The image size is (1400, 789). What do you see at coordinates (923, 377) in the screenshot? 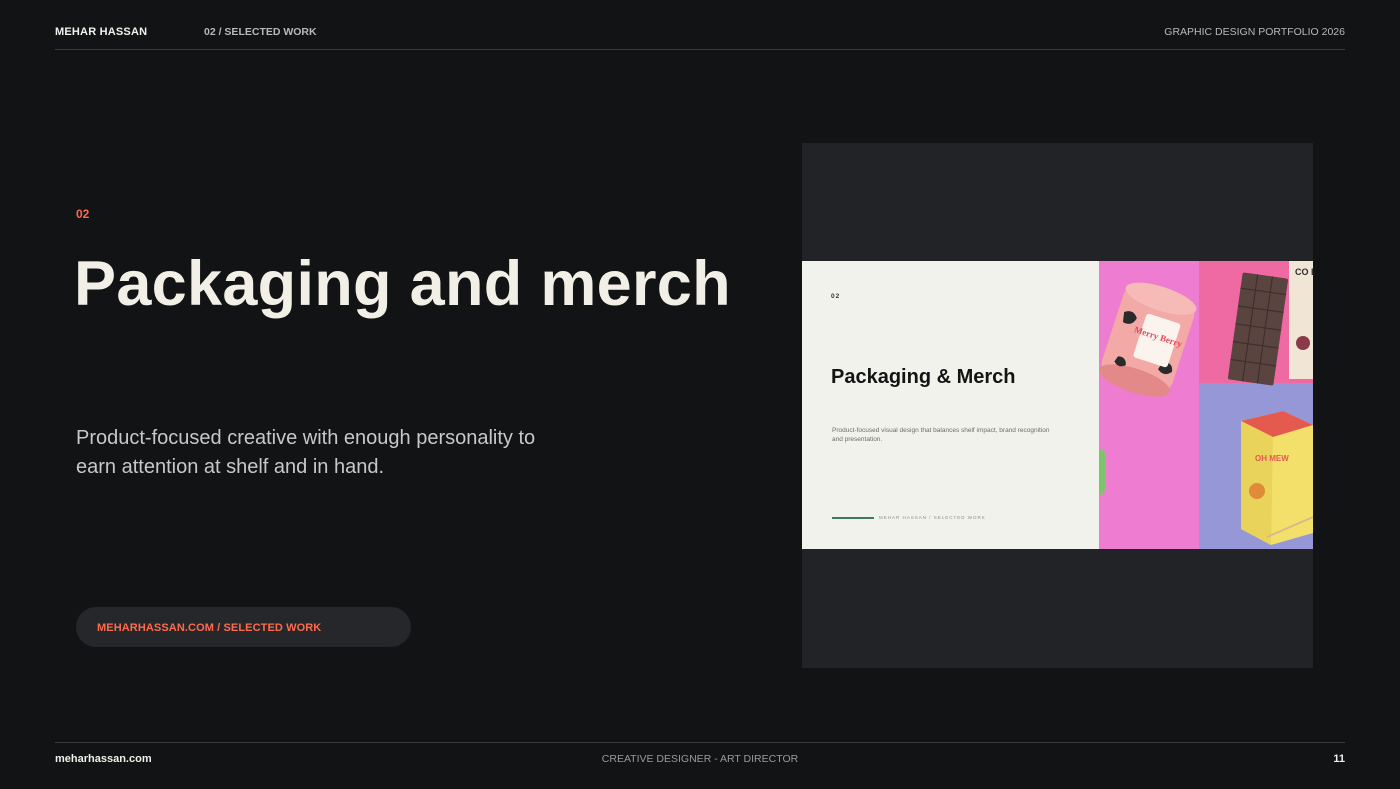
I see `preview-title: Packaging & Merch` at bounding box center [923, 377].